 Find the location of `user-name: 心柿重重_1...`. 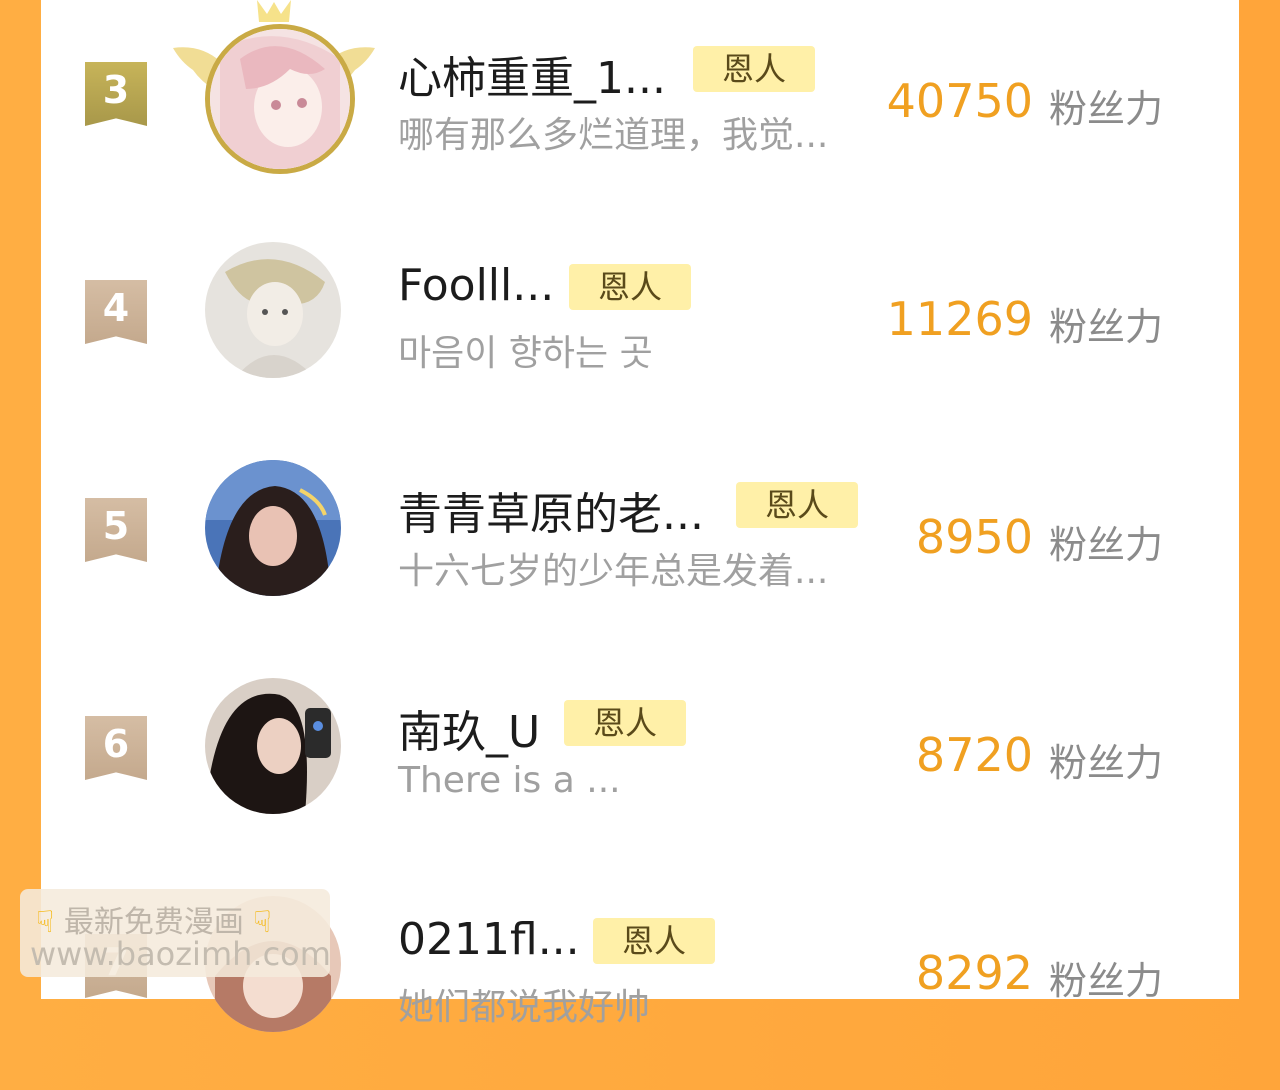

user-name: 心柿重重_1... is located at coordinates (532, 74).